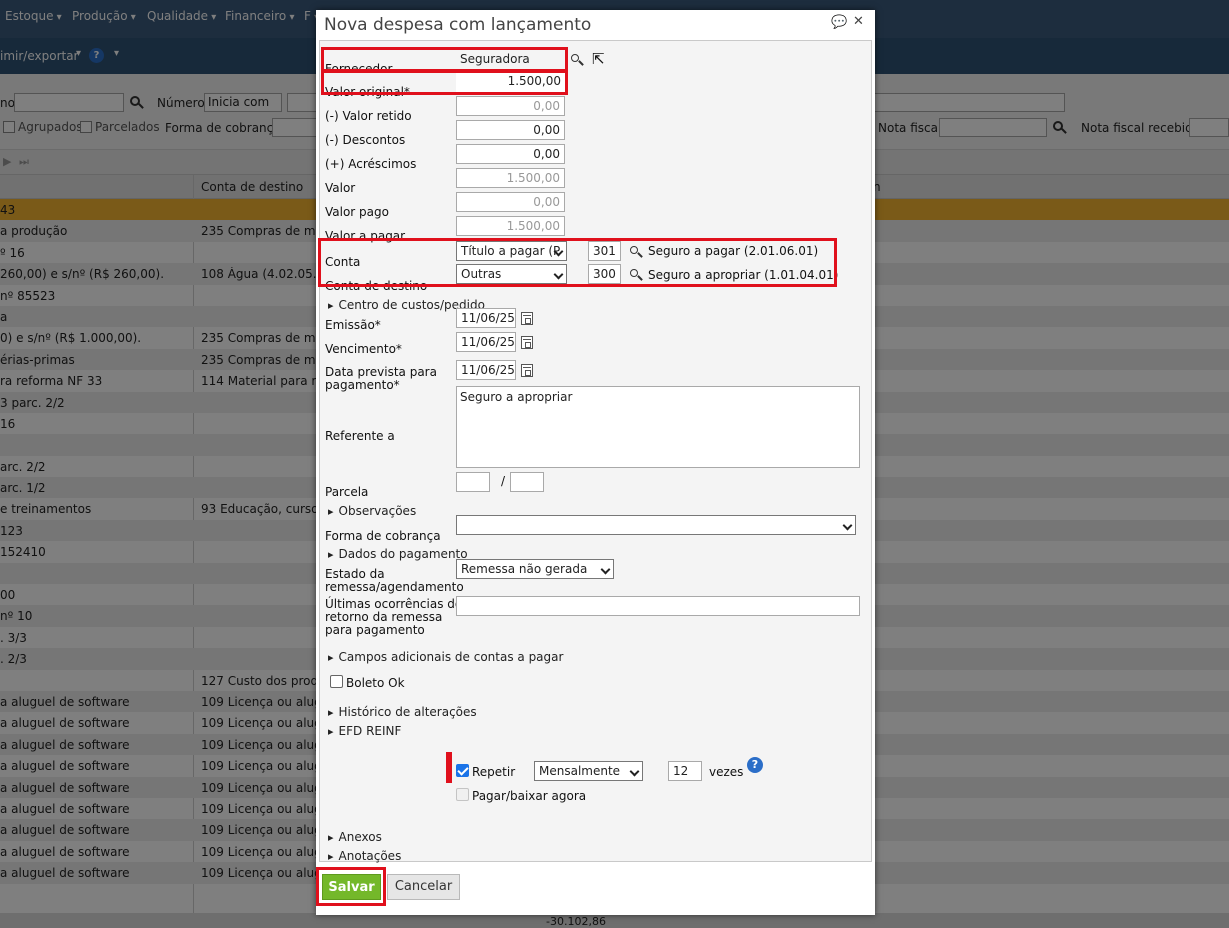 The height and width of the screenshot is (928, 1229). I want to click on descontos-field: 0,00, so click(510, 130).